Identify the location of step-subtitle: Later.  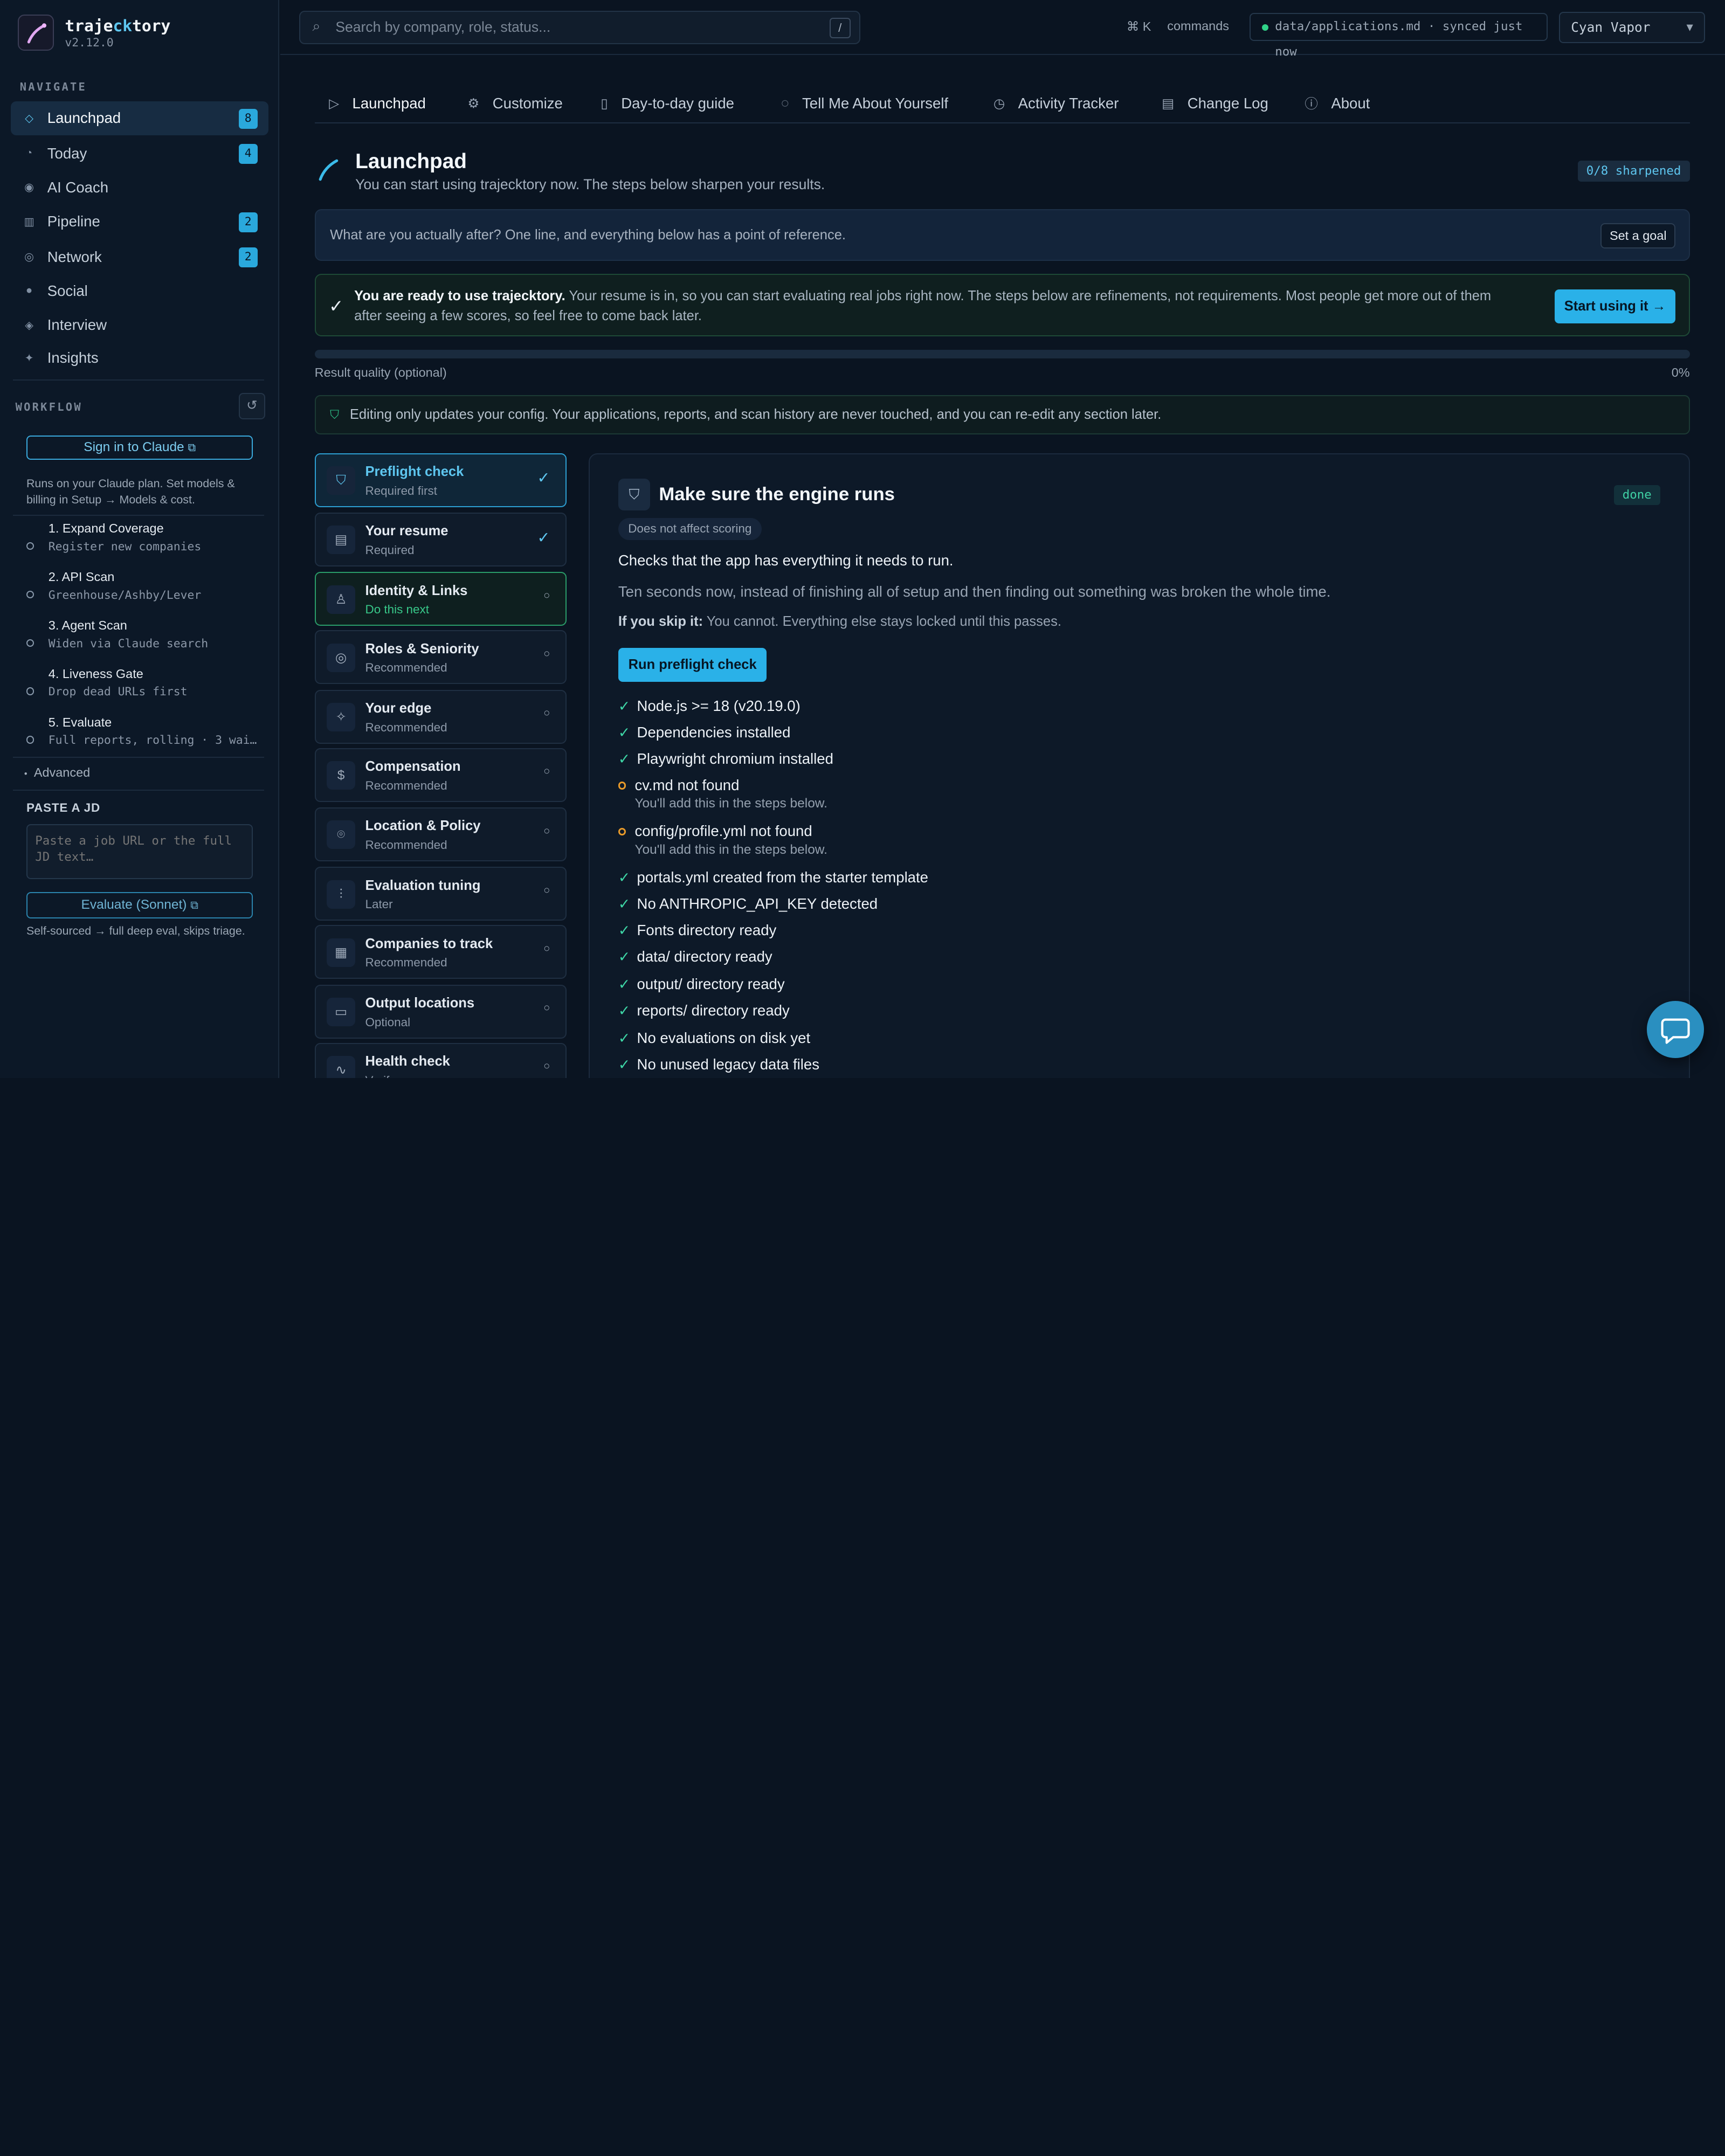
(379, 904).